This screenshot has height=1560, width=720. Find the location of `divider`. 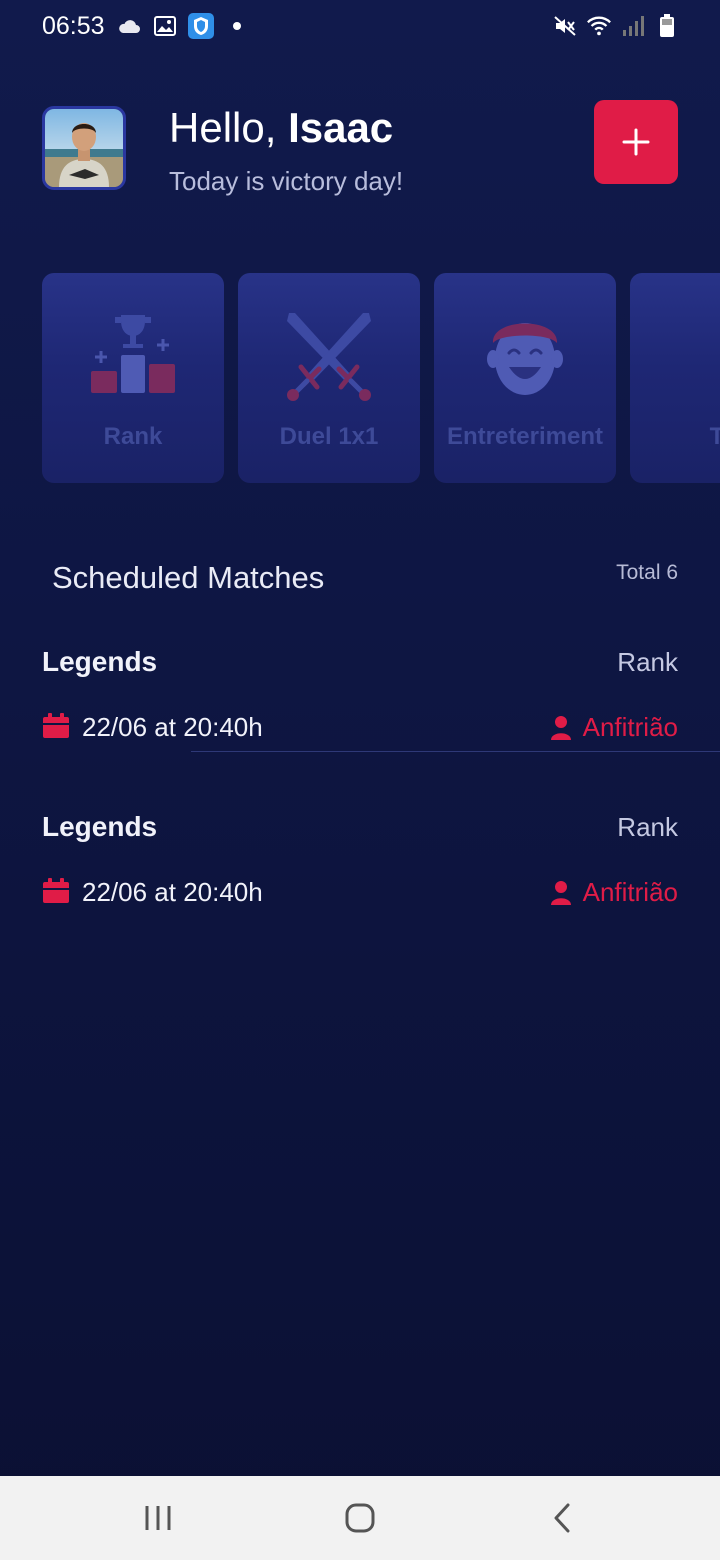

divider is located at coordinates (455, 751).